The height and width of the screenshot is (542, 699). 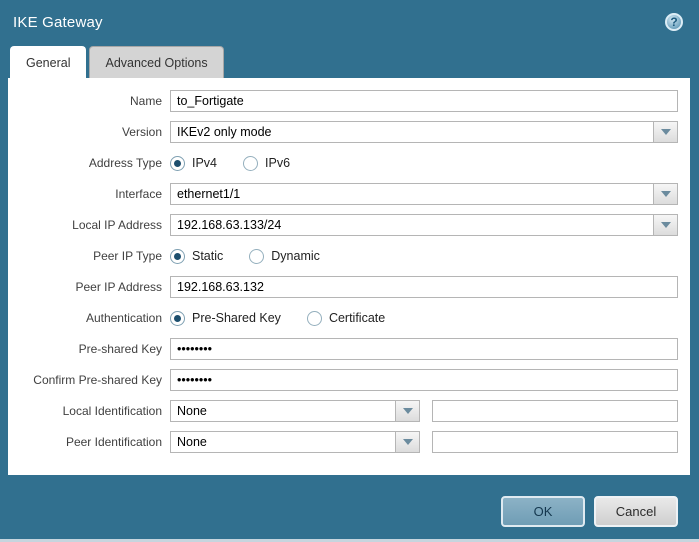 I want to click on confirm-preshared-key-label: Confirm Pre-shared Key, so click(x=97, y=380).